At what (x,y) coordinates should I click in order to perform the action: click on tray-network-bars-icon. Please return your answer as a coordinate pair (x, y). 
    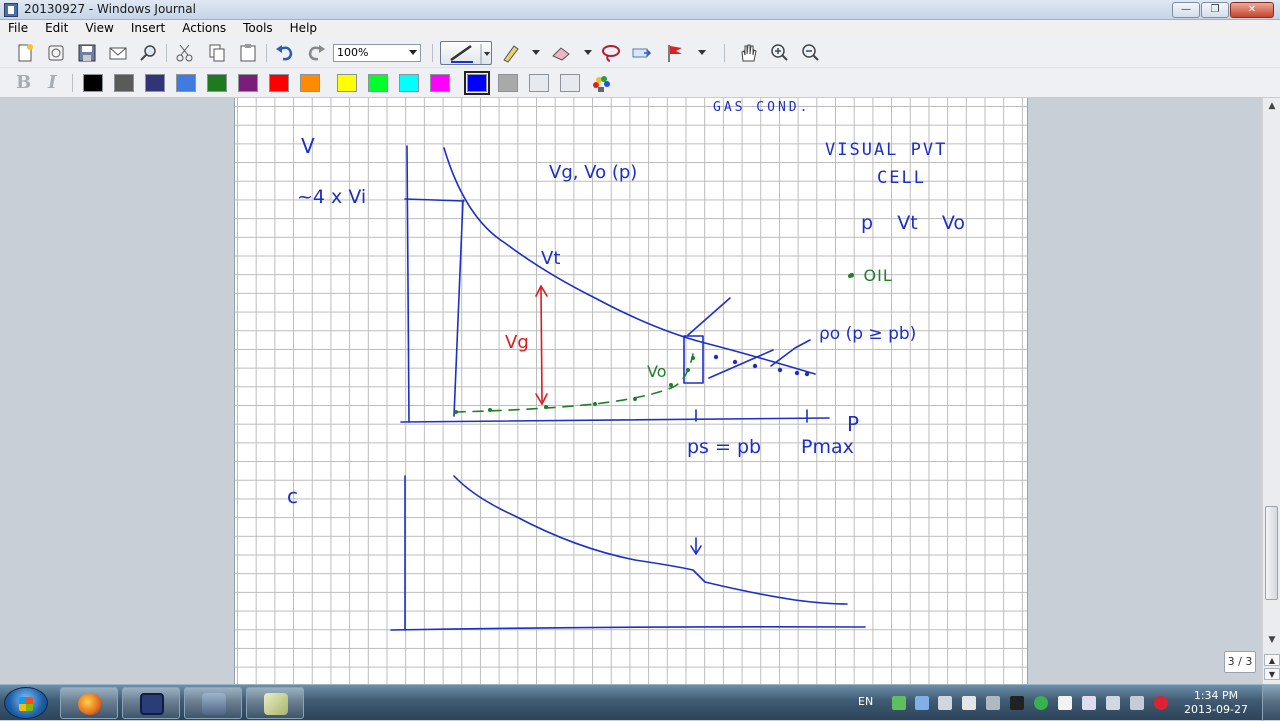
    Looking at the image, I should click on (1137, 703).